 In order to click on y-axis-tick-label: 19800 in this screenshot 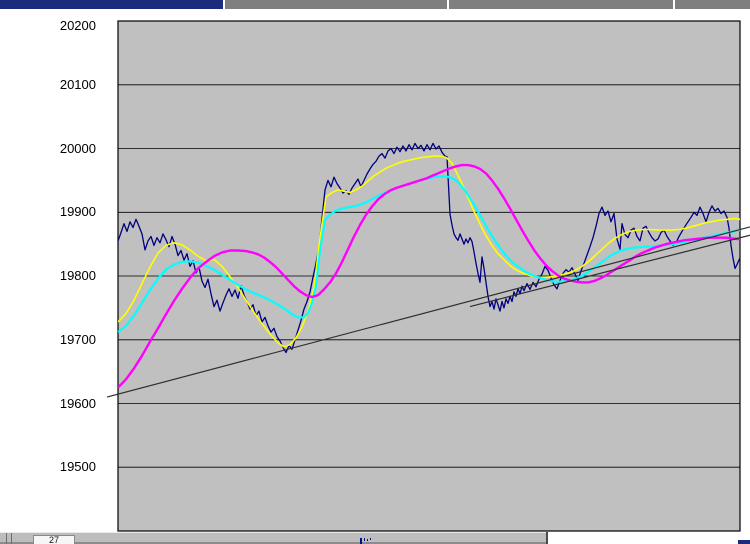, I will do `click(77, 275)`.